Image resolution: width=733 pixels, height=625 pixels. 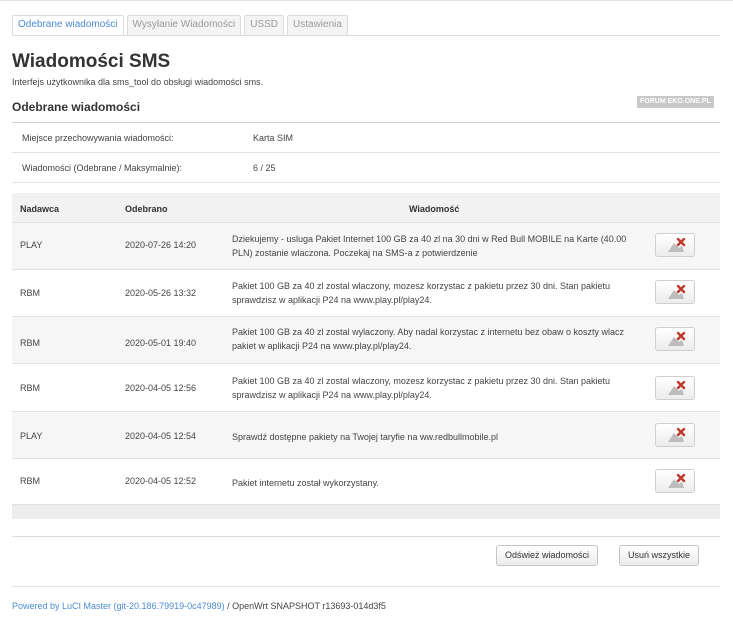 I want to click on tab-bar-underline, so click(x=366, y=35).